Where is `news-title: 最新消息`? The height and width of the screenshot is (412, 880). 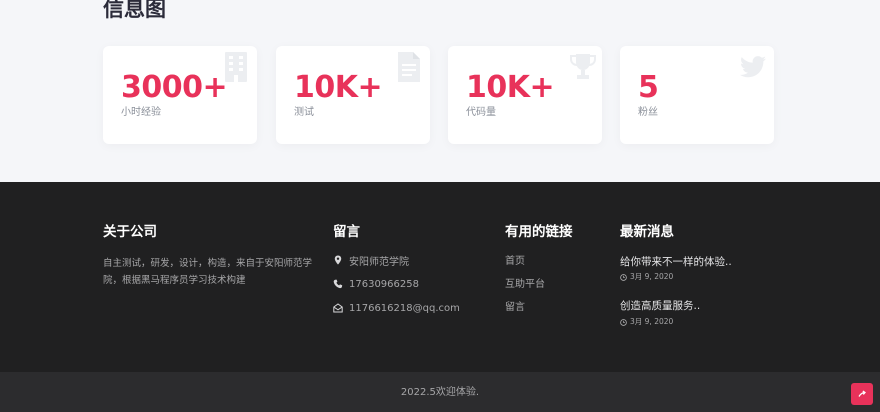
news-title: 最新消息 is located at coordinates (647, 232).